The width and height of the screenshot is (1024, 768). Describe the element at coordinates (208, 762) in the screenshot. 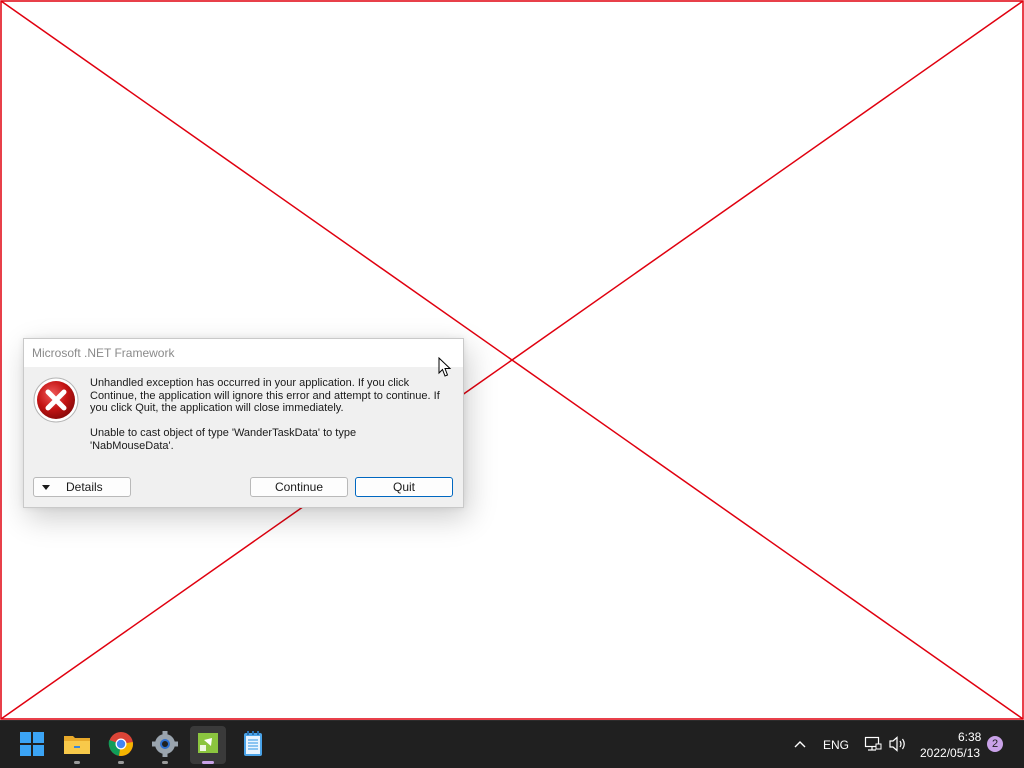

I see `active-indicator` at that location.